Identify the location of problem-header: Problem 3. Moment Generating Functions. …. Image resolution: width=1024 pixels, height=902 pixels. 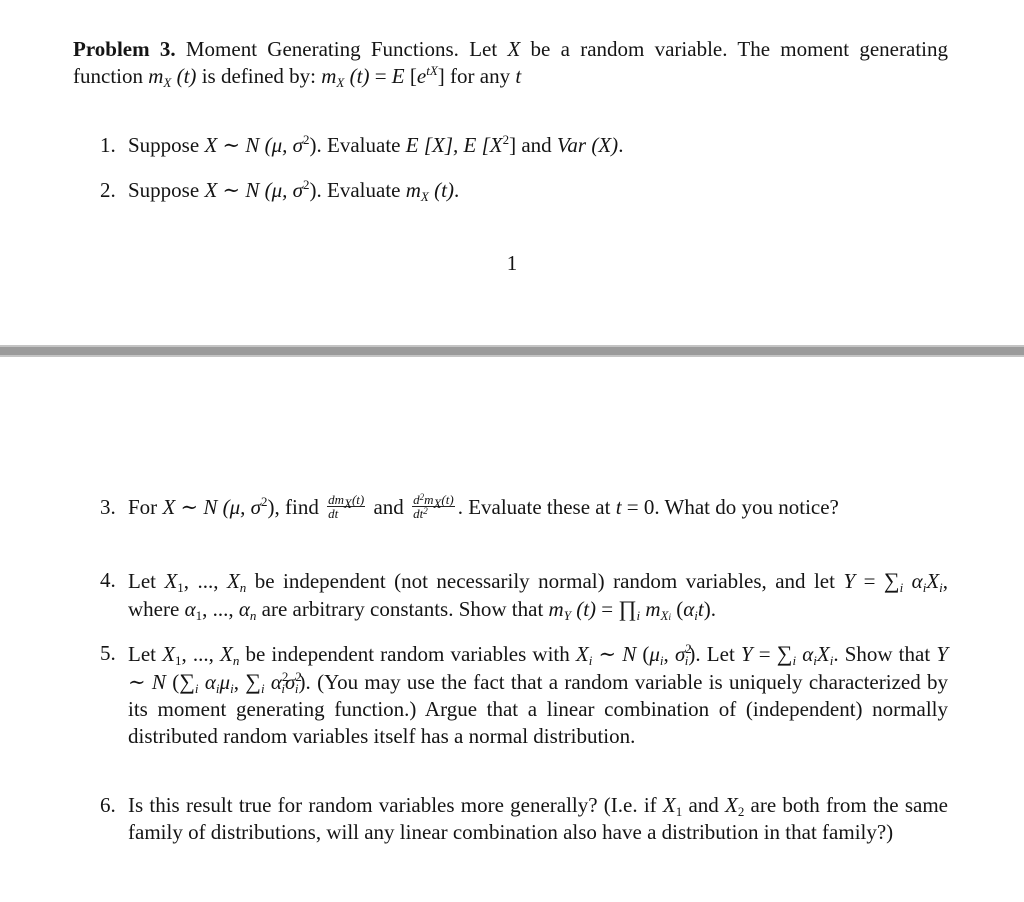
(510, 63).